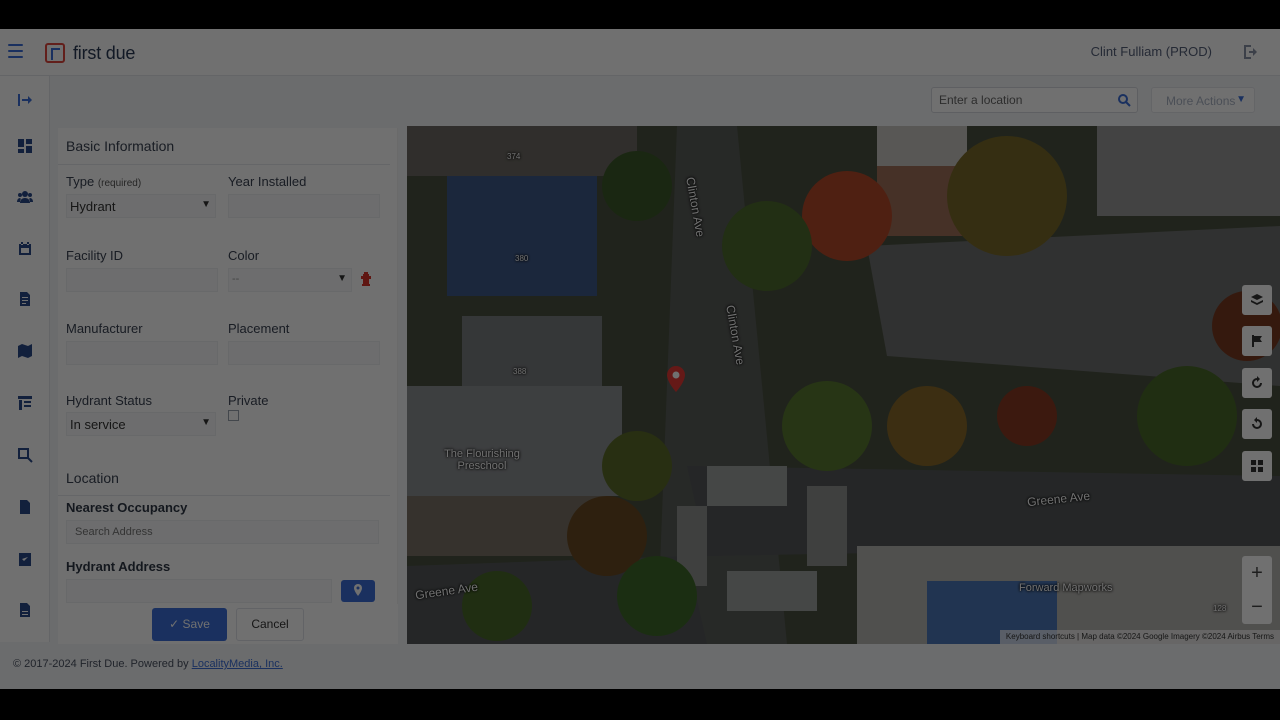 The height and width of the screenshot is (720, 1280). I want to click on locate-on-map-button, so click(358, 591).